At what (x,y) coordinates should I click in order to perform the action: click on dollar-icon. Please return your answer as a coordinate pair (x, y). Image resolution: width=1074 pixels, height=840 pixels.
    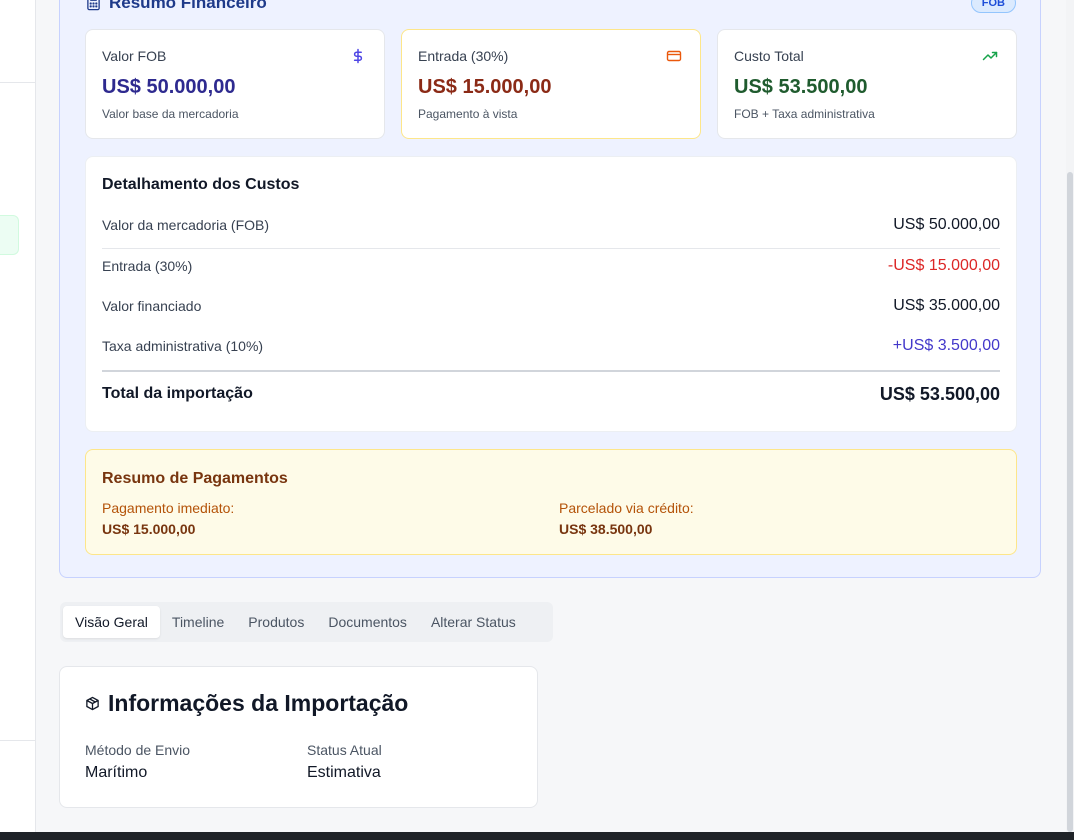
    Looking at the image, I should click on (358, 56).